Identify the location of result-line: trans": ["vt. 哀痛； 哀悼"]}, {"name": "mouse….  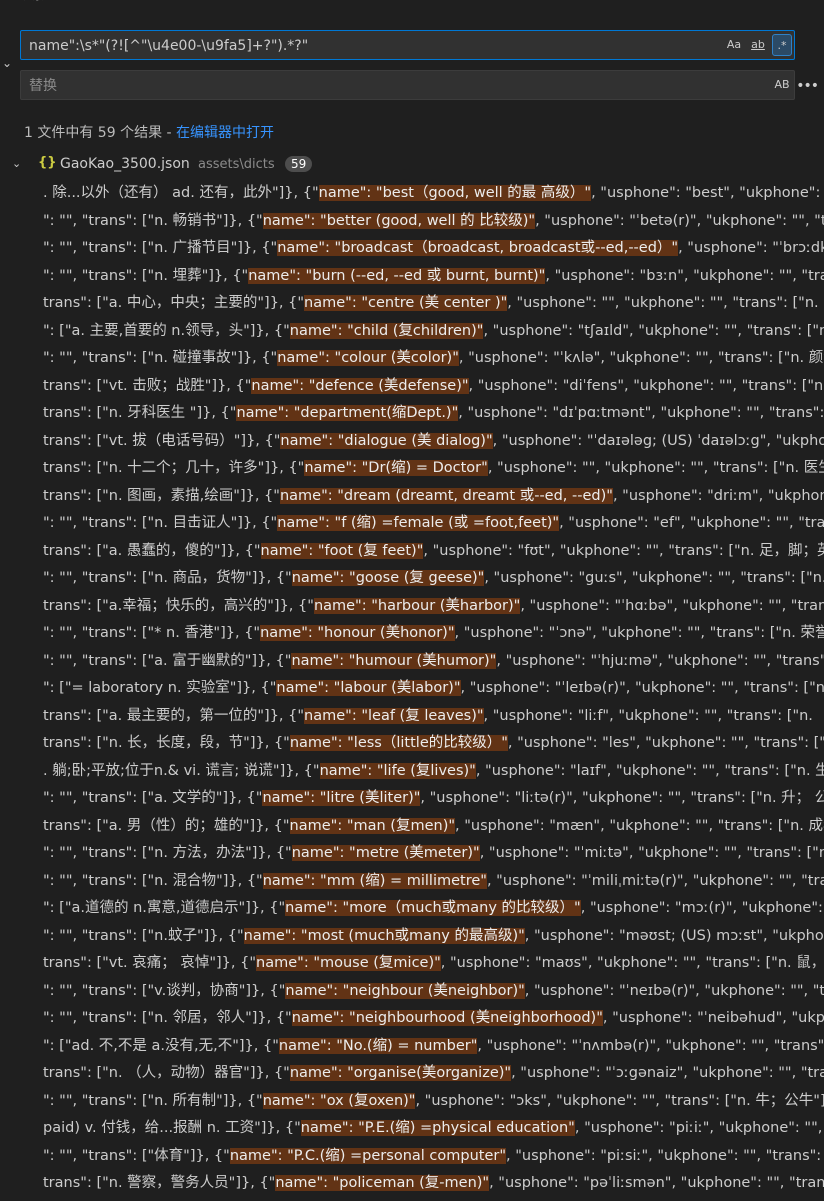
(412, 964).